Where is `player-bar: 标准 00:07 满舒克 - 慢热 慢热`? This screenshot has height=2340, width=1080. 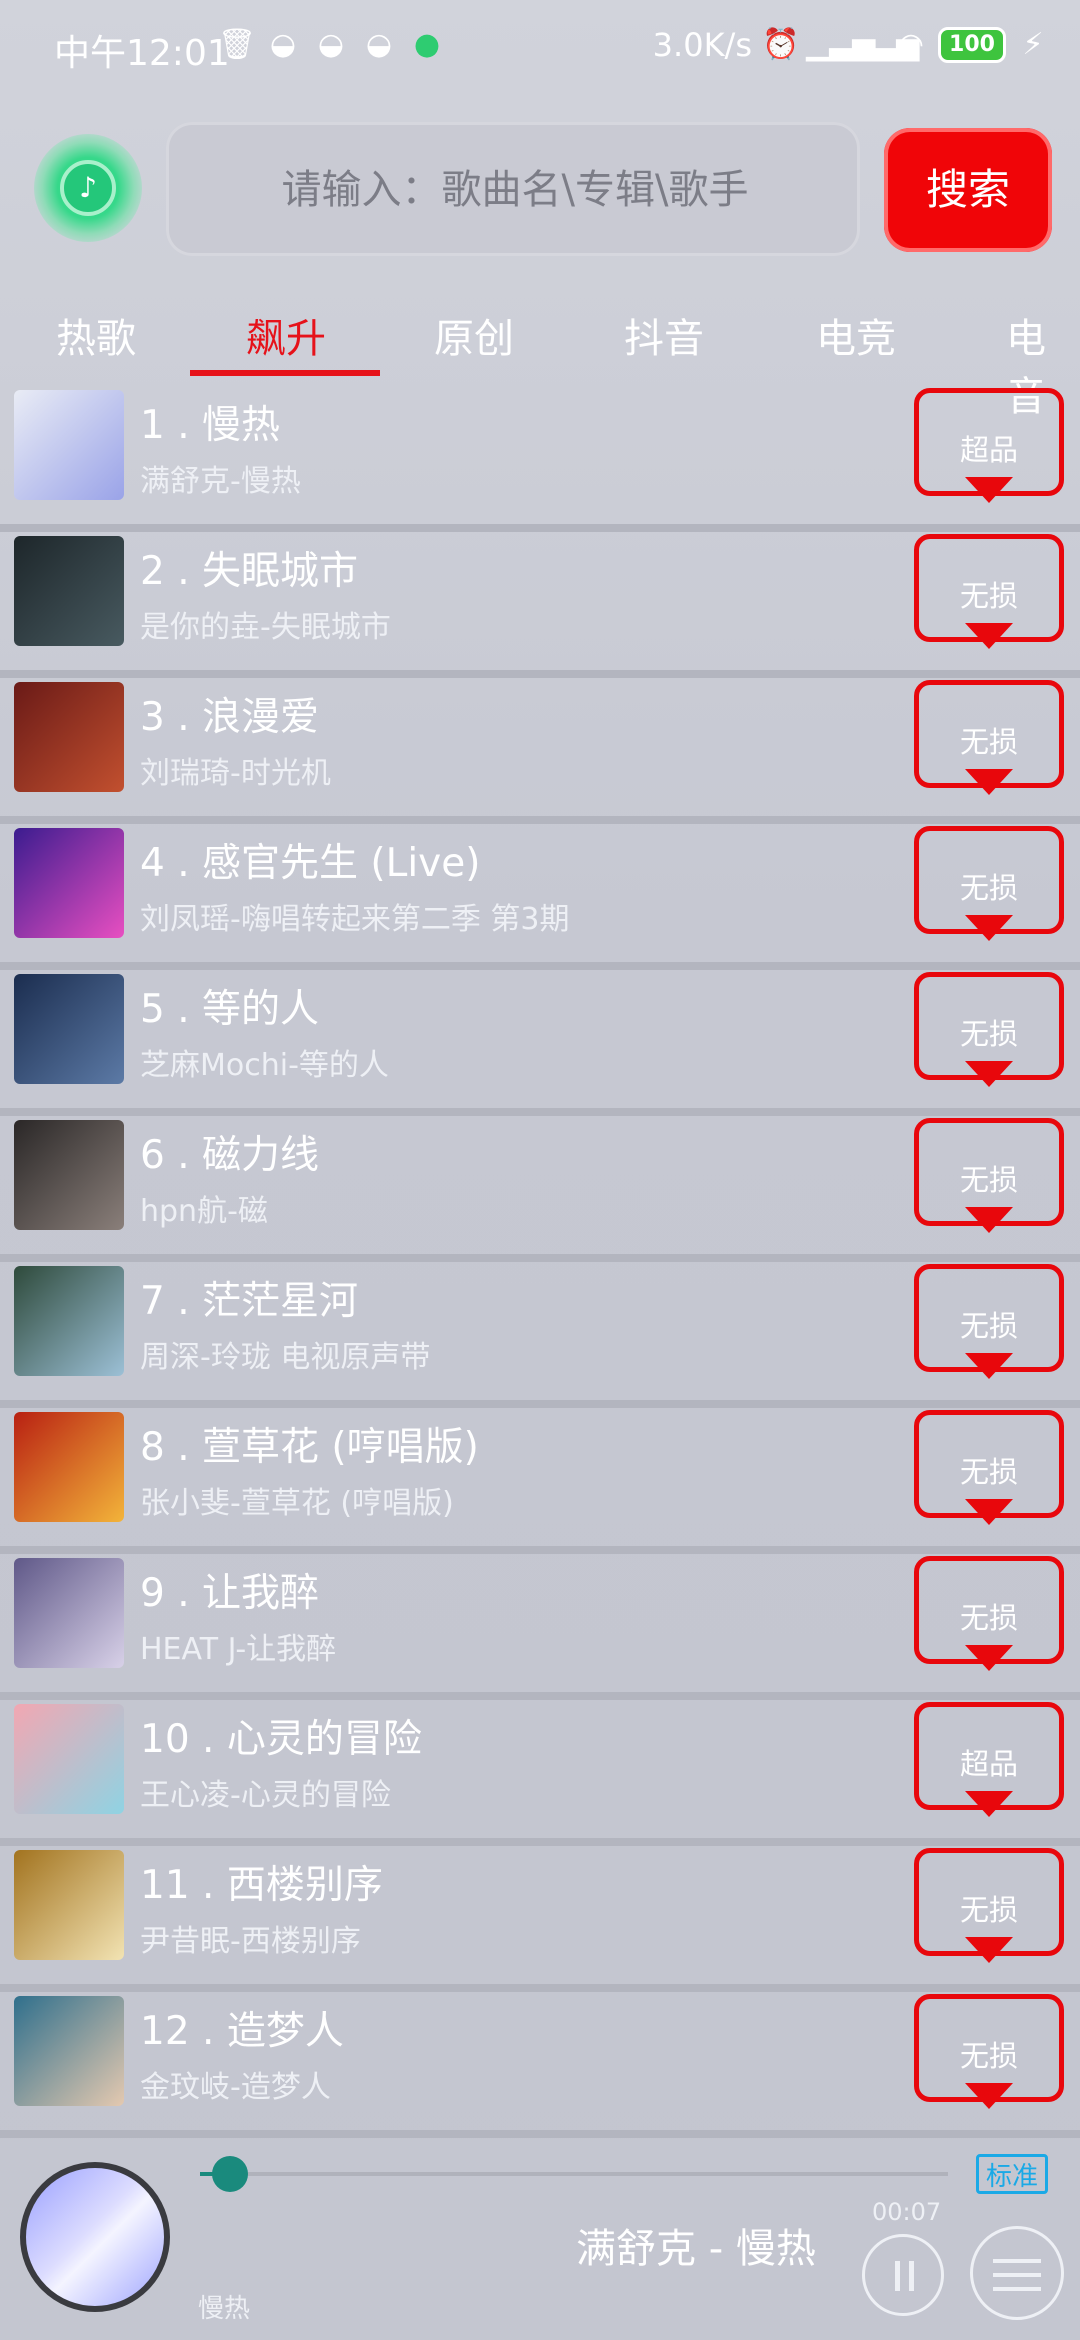 player-bar: 标准 00:07 满舒克 - 慢热 慢热 is located at coordinates (540, 2240).